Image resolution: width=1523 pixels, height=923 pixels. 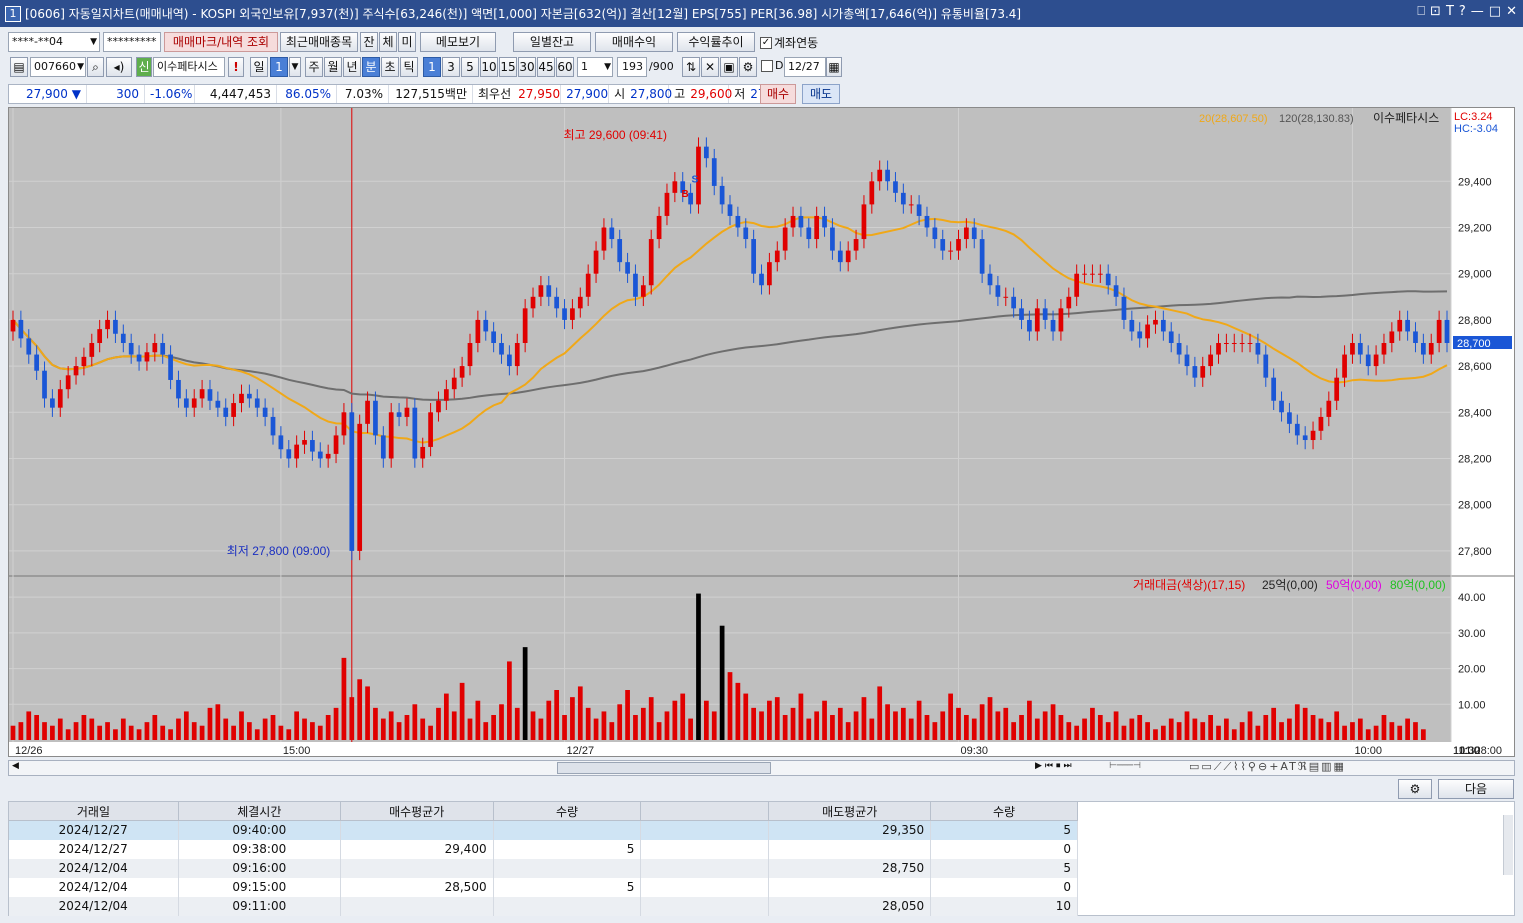 I want to click on interval-45-button: 45, so click(x=546, y=67).